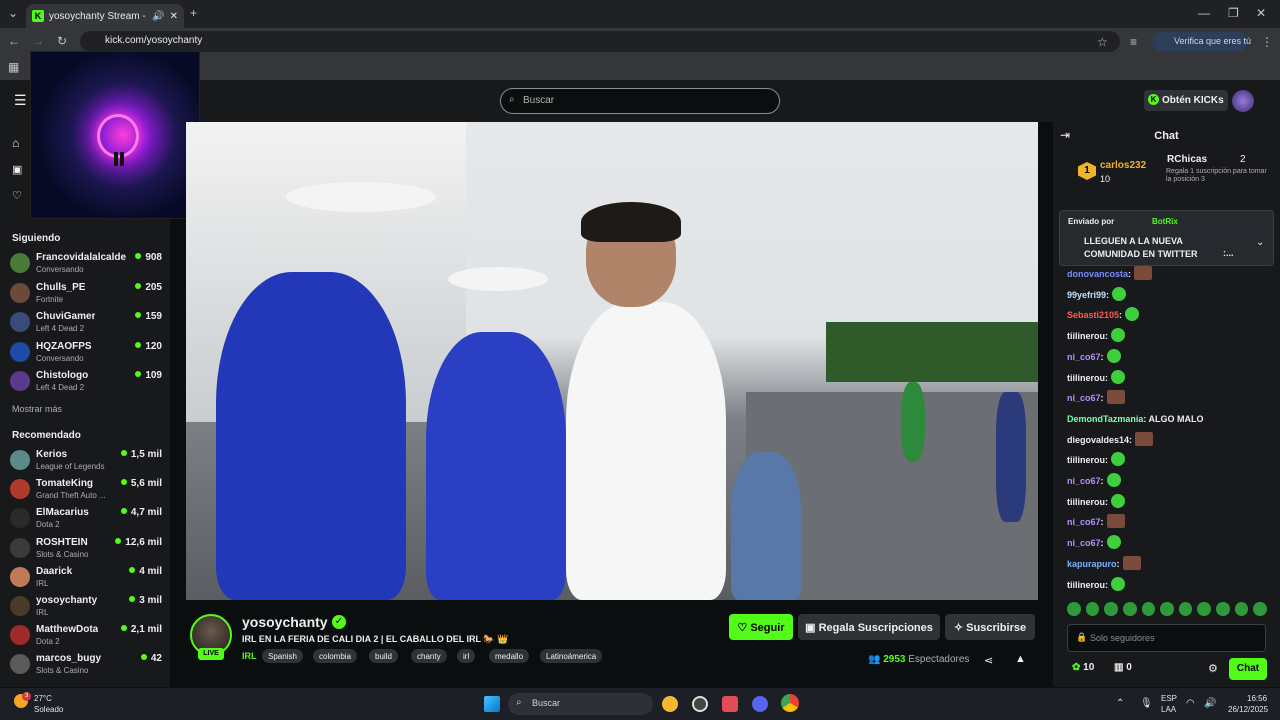 This screenshot has height=720, width=1280. Describe the element at coordinates (1248, 709) in the screenshot. I see `clock-date: 26/12/2025` at that location.